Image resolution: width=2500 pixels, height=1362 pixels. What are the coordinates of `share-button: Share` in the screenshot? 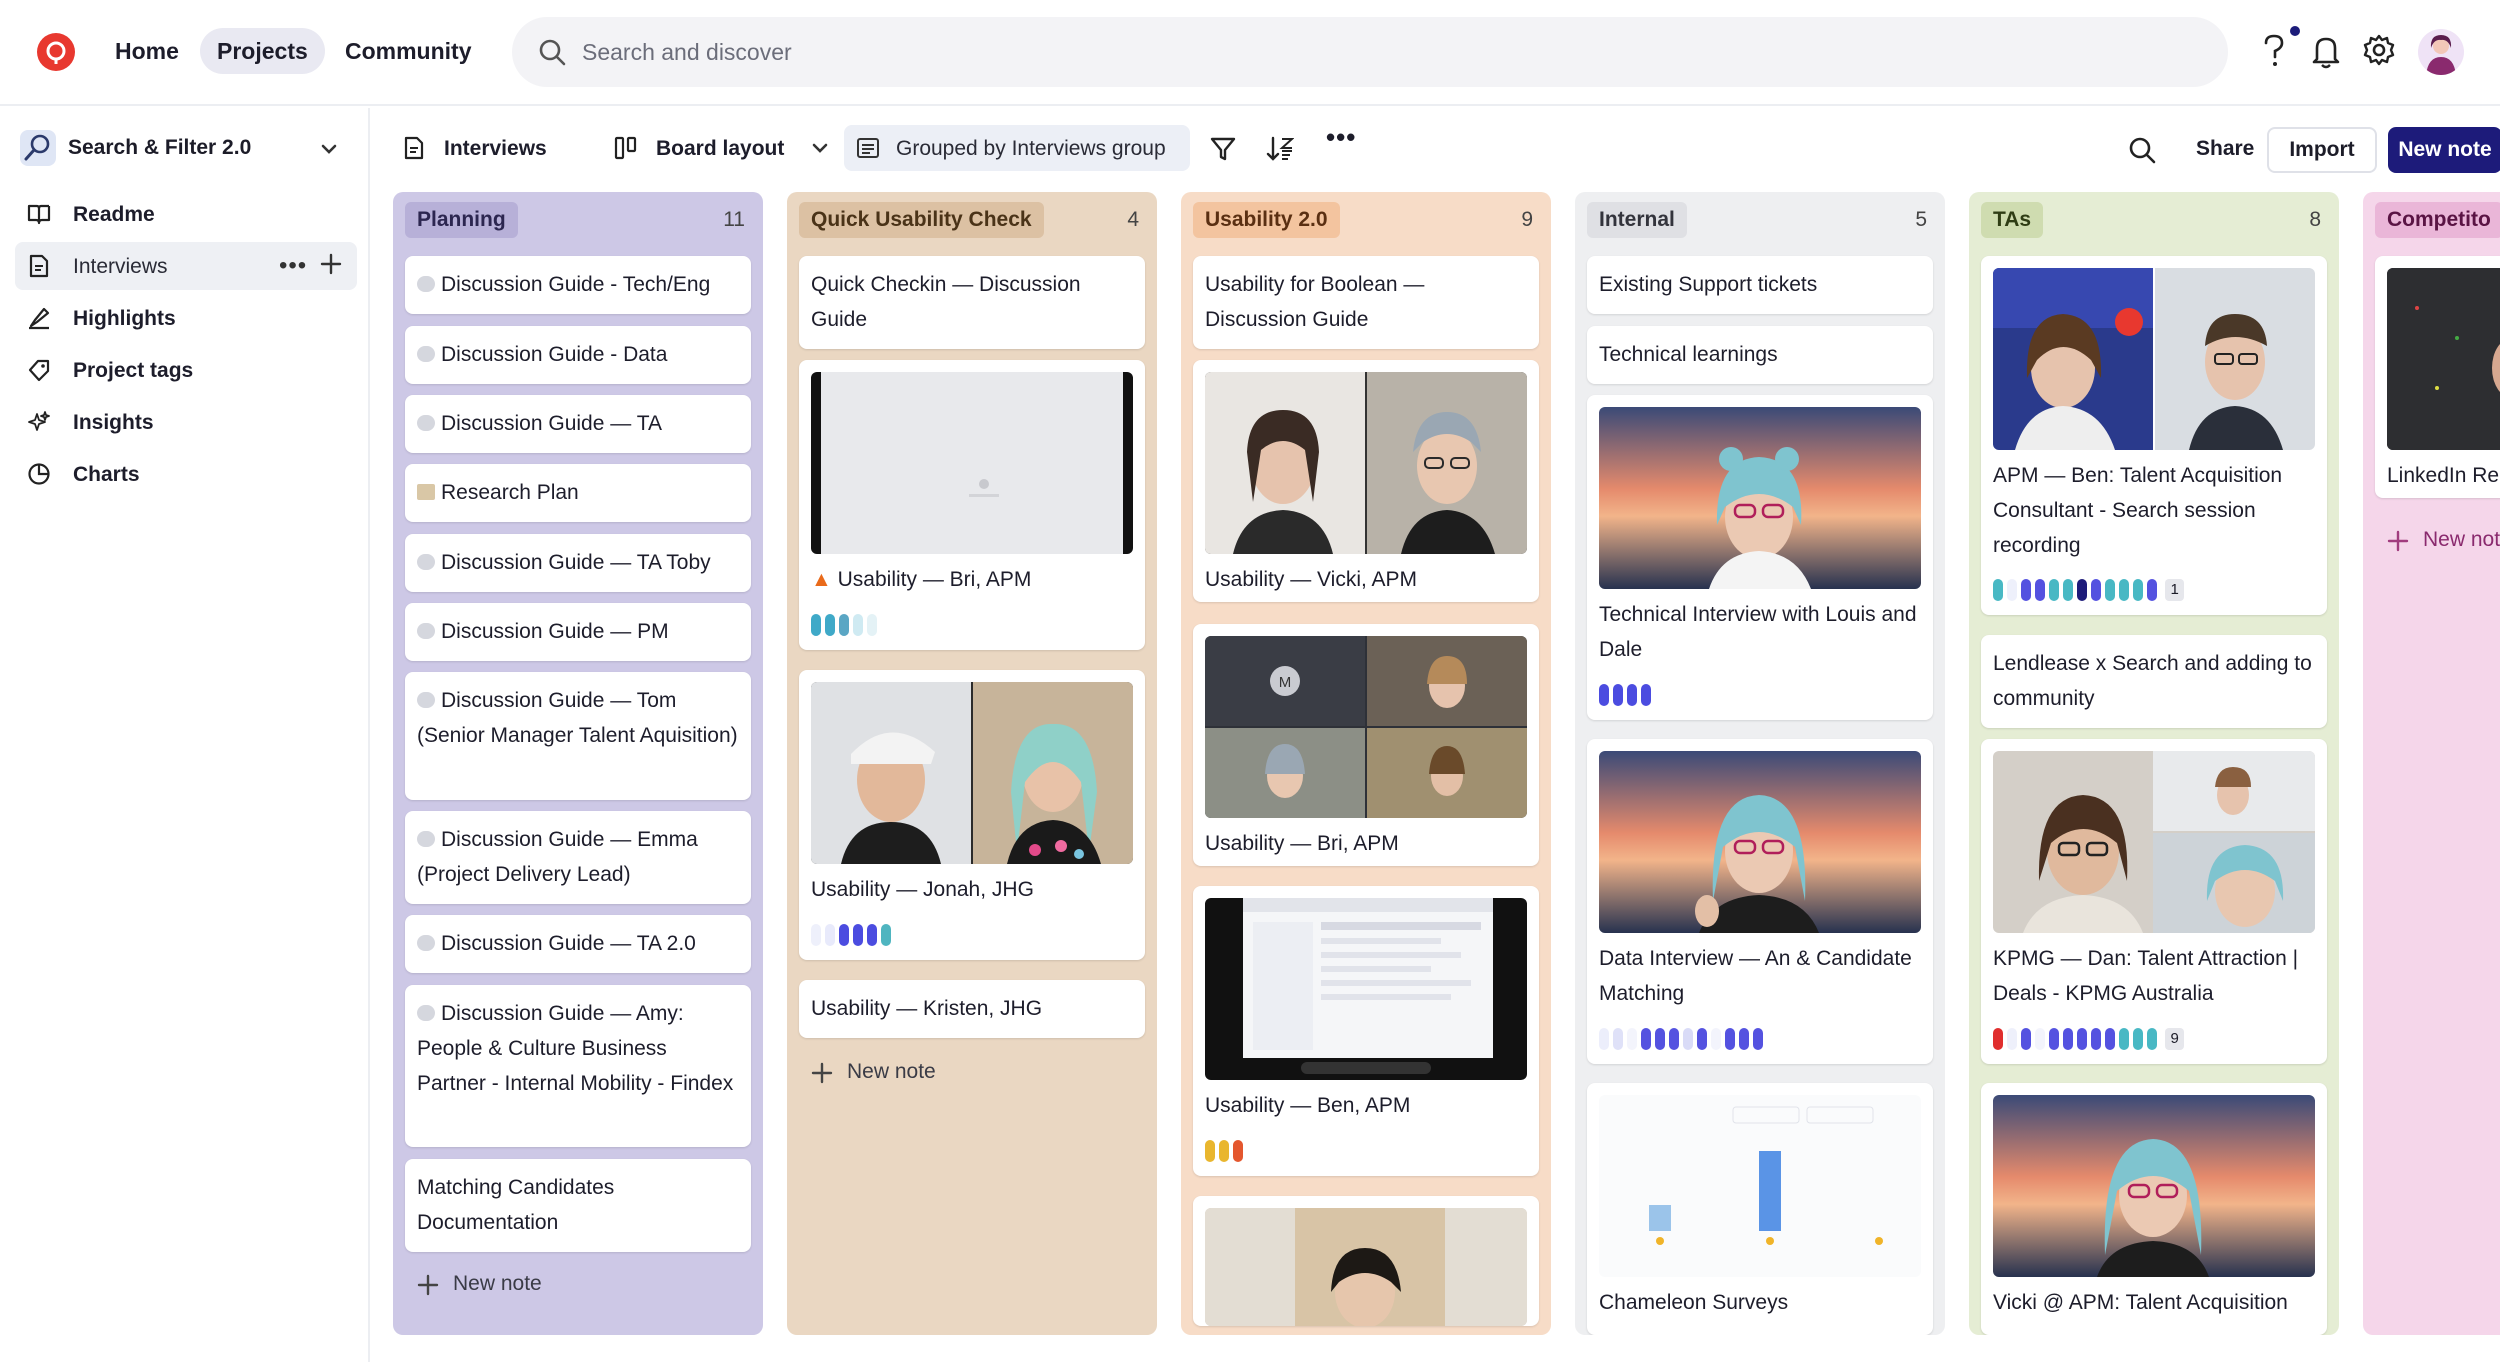 It's located at (2223, 148).